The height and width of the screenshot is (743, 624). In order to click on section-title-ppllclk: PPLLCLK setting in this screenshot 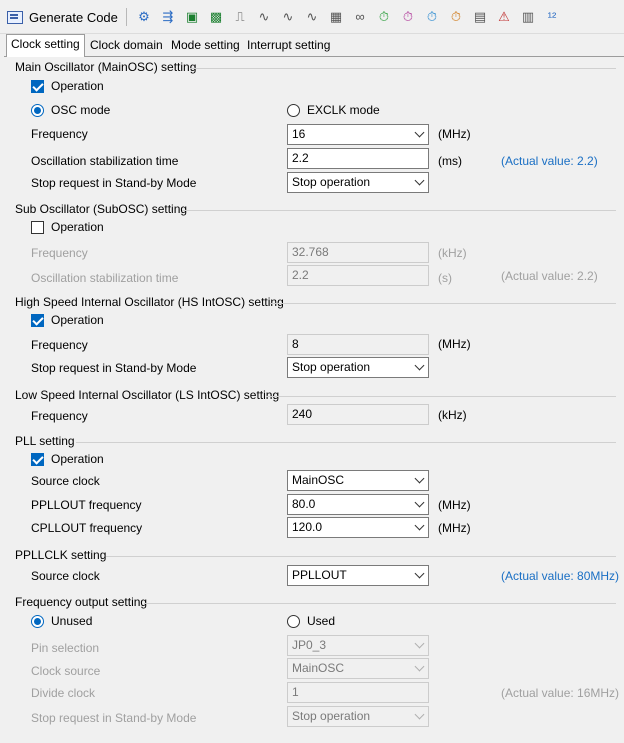, I will do `click(61, 555)`.